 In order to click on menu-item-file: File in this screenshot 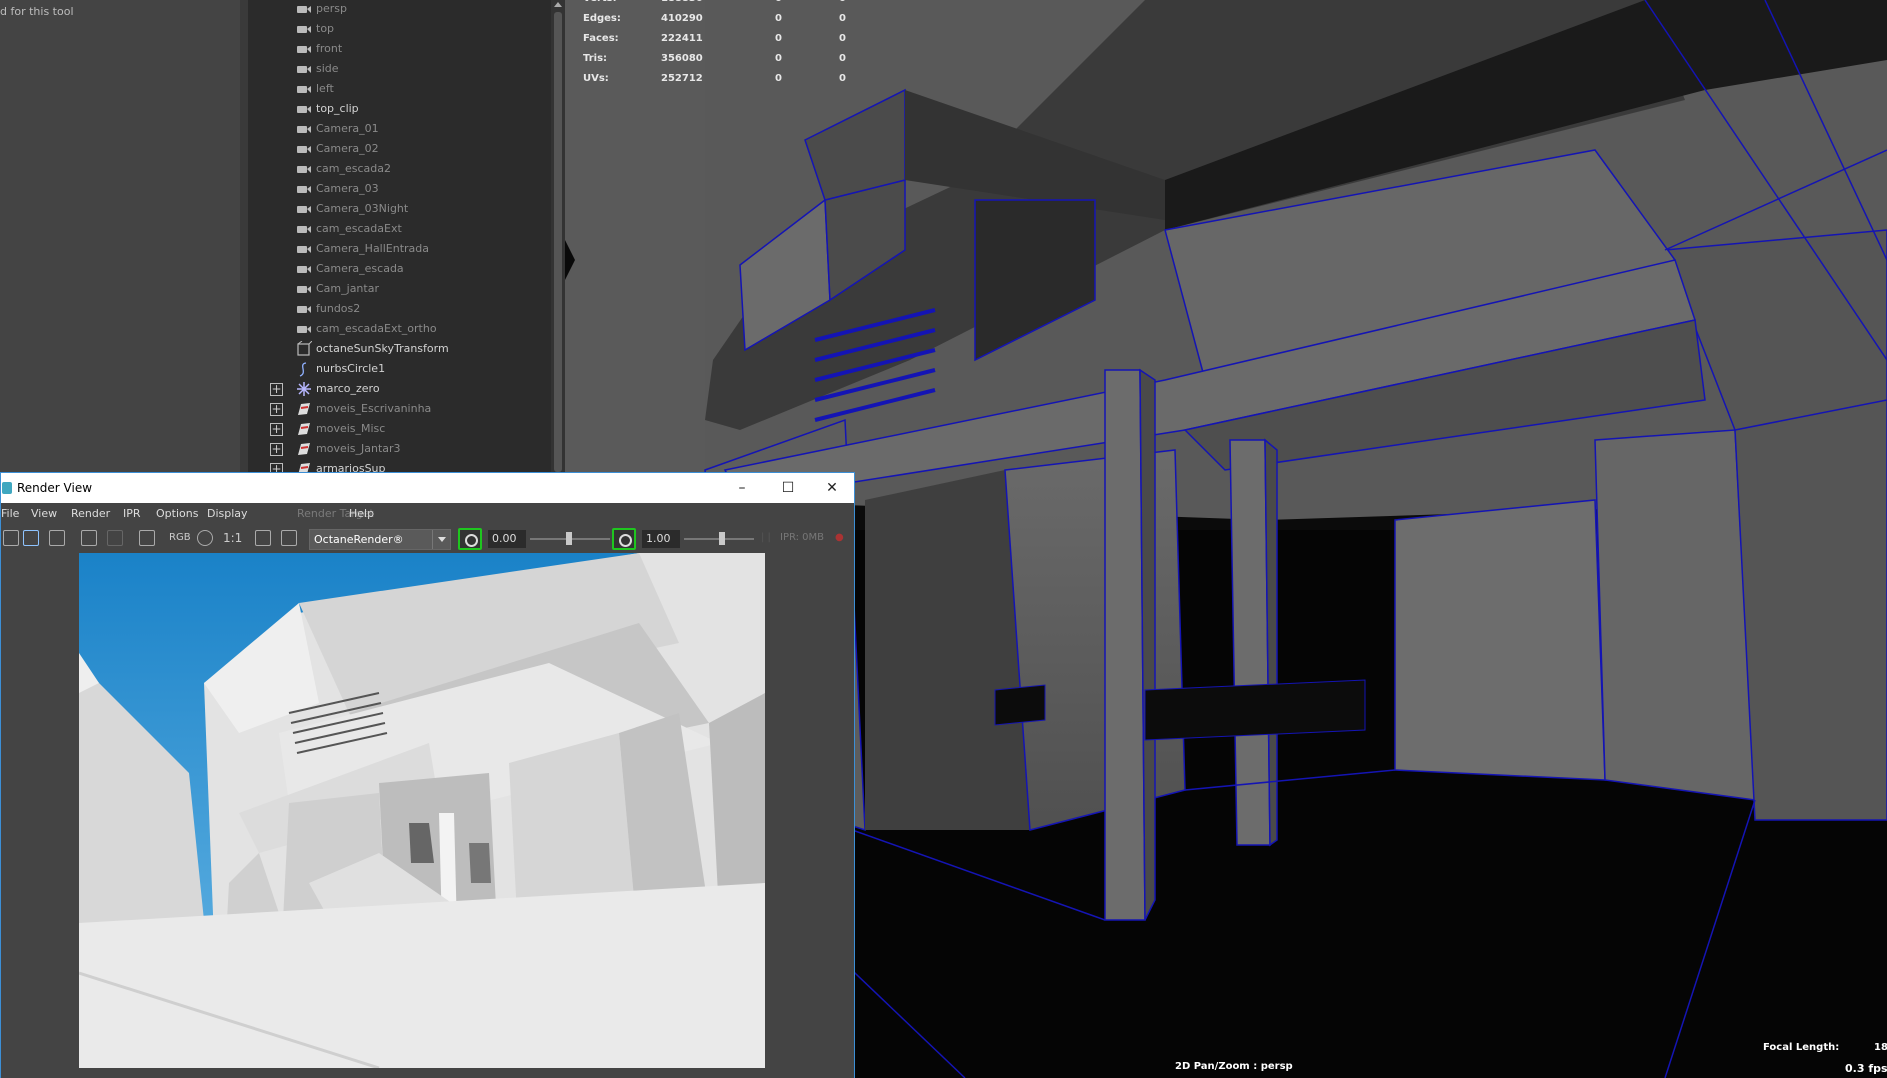, I will do `click(10, 513)`.